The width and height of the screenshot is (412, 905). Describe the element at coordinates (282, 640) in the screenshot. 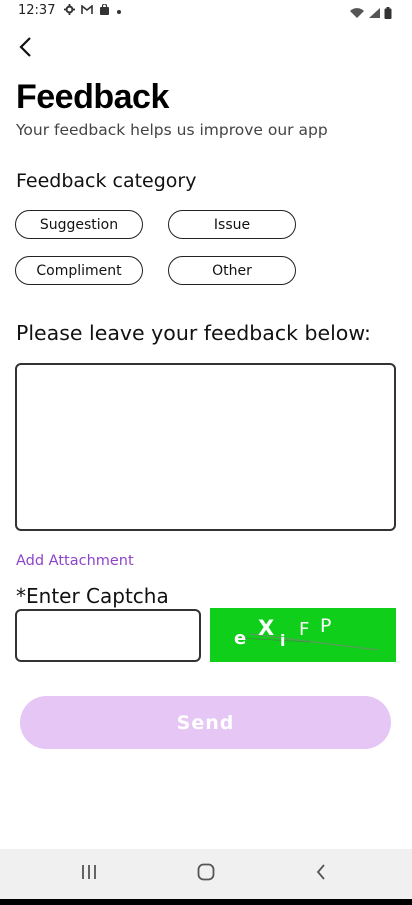

I see `captcha-char: i` at that location.